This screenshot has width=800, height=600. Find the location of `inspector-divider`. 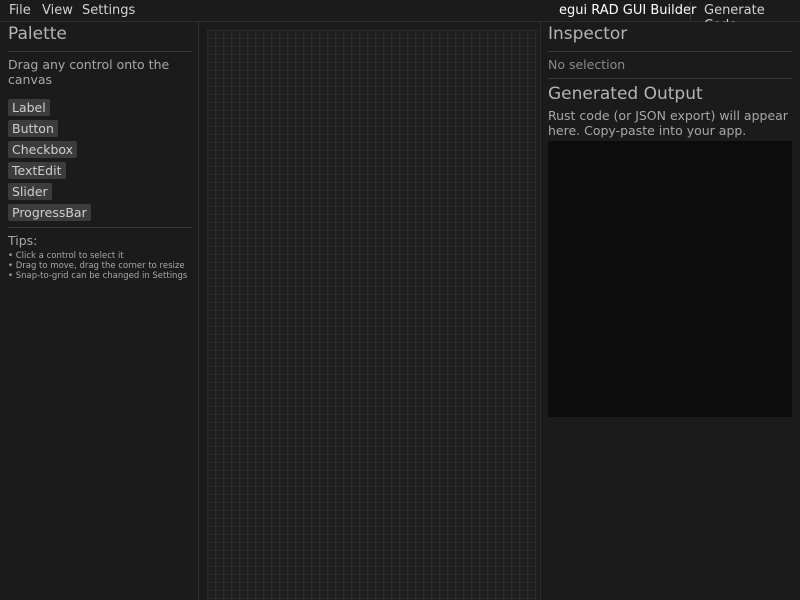

inspector-divider is located at coordinates (670, 51).